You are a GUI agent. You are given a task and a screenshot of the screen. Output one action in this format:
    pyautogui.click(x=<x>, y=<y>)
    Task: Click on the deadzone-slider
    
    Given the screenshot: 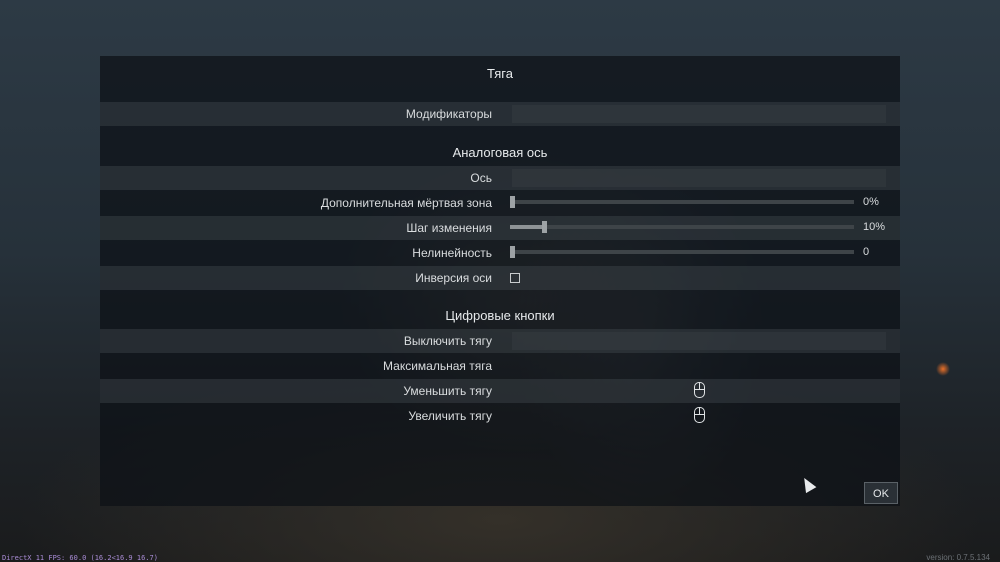 What is the action you would take?
    pyautogui.click(x=682, y=202)
    